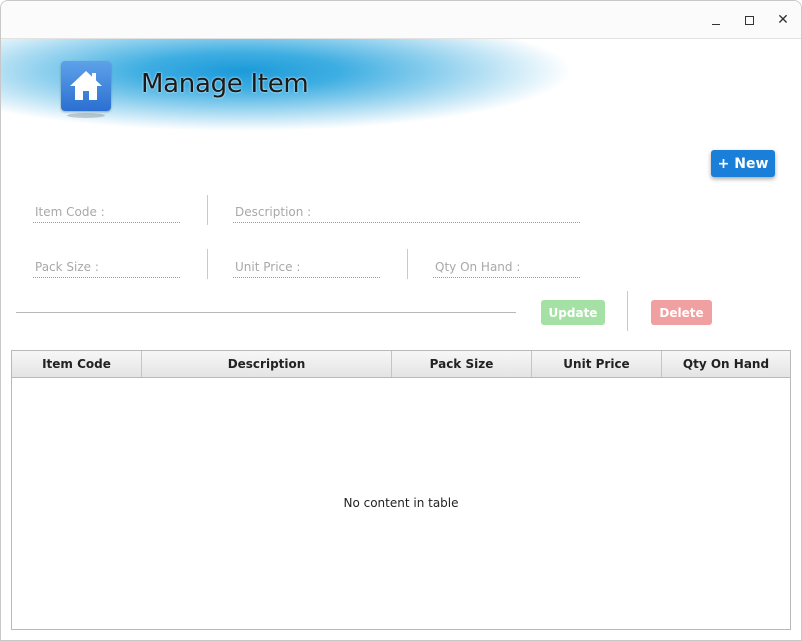 The width and height of the screenshot is (802, 641). I want to click on item-code-field, so click(106, 209).